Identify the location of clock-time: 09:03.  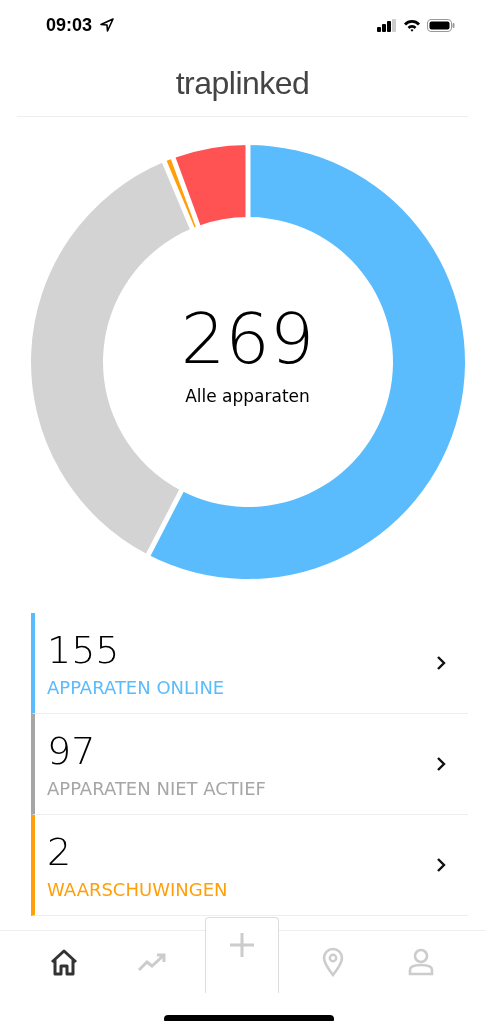
(69, 25).